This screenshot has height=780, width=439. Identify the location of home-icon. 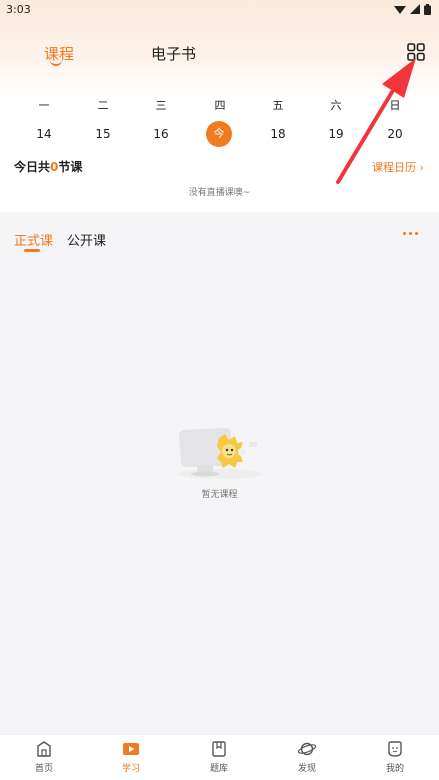
(44, 749).